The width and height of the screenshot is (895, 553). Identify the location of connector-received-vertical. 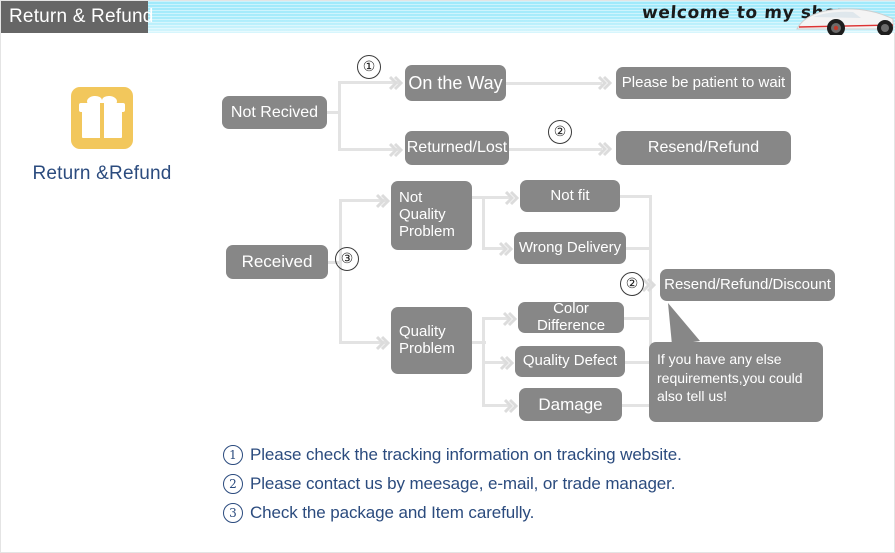
(340, 271).